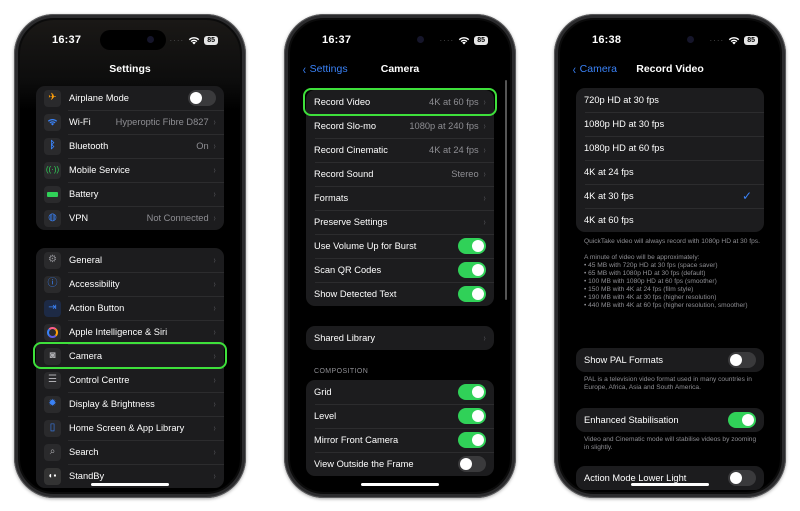 Image resolution: width=800 pixels, height=511 pixels. What do you see at coordinates (734, 41) in the screenshot?
I see `wifi-status-icon` at bounding box center [734, 41].